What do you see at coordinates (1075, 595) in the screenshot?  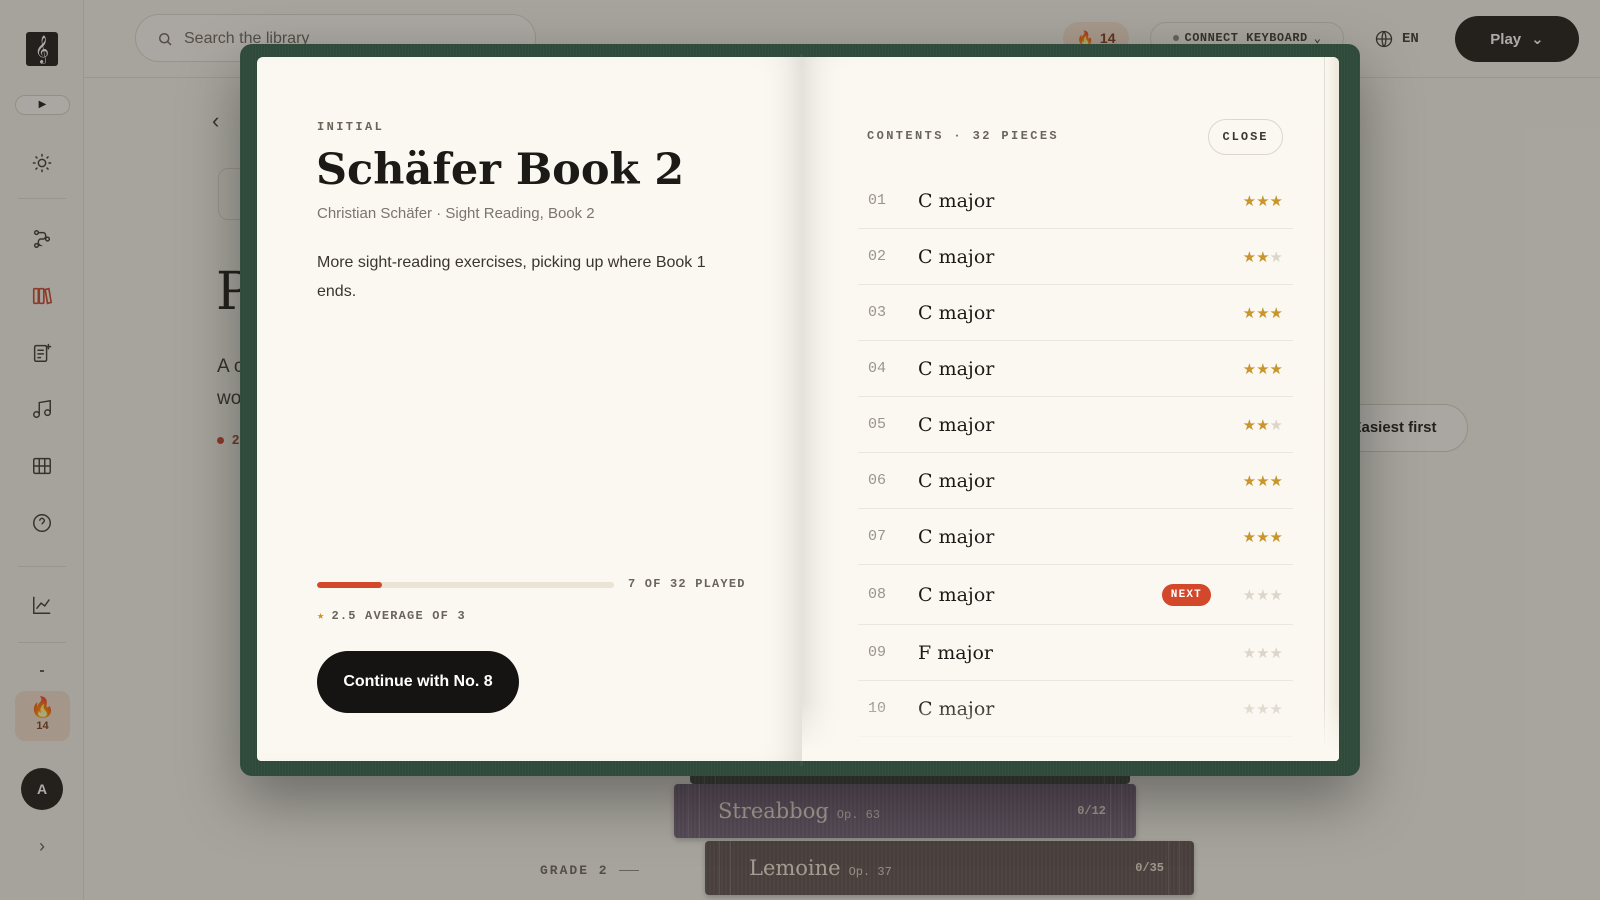 I see `toc-row: 08 C major NEXT ★★★` at bounding box center [1075, 595].